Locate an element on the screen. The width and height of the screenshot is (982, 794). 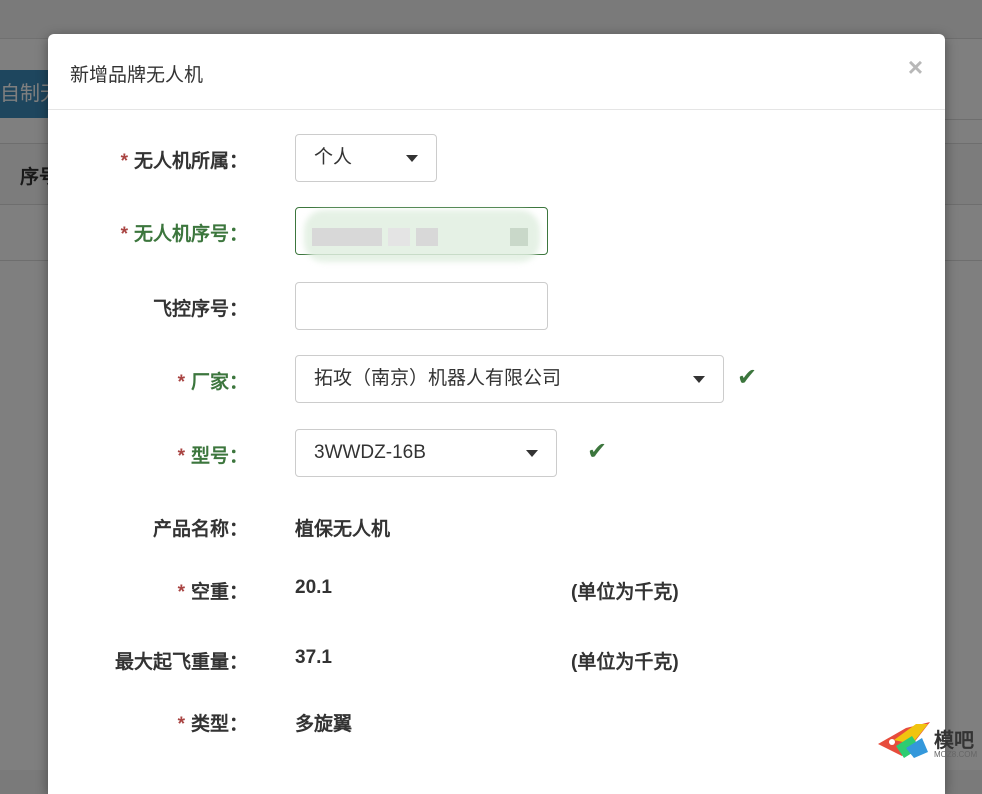
manufacturer-select-value: 拓攻（南京）机器人有限公司 is located at coordinates (438, 378).